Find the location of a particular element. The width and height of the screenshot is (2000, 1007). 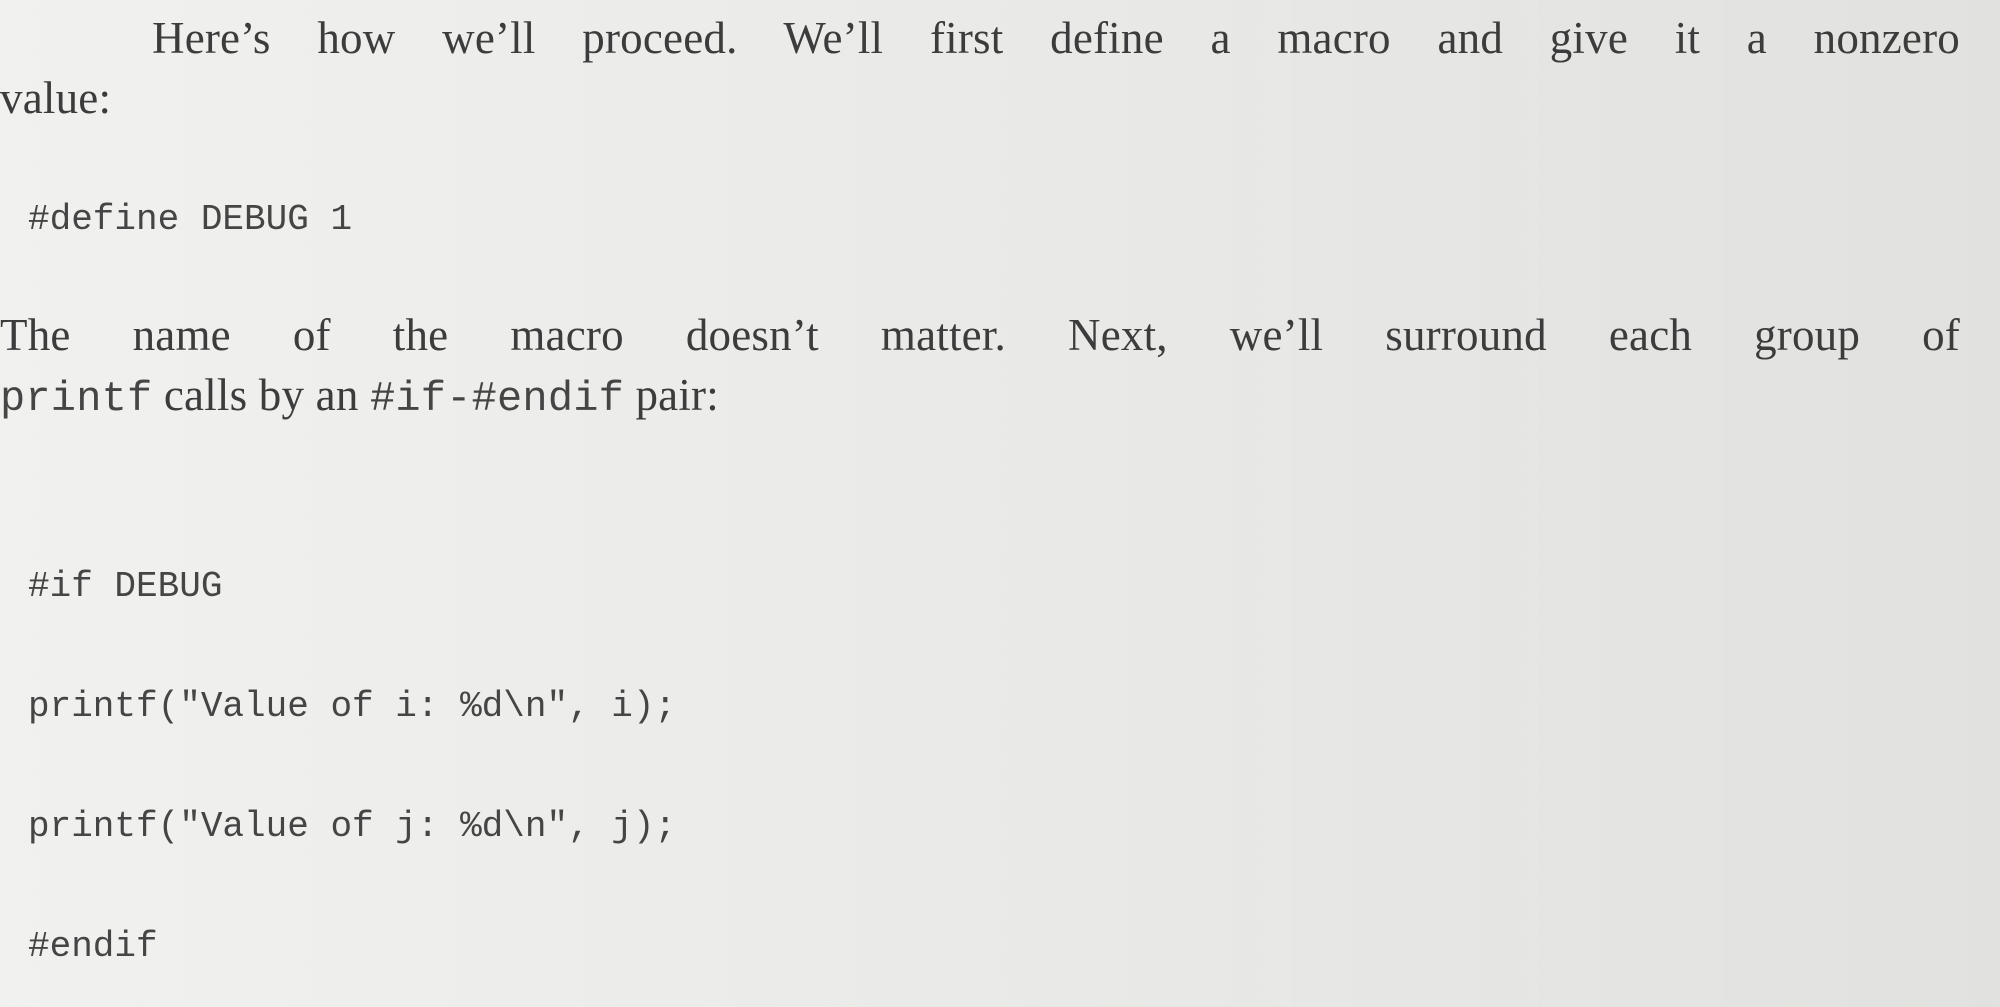

inline-text: calls by an is located at coordinates (261, 395).